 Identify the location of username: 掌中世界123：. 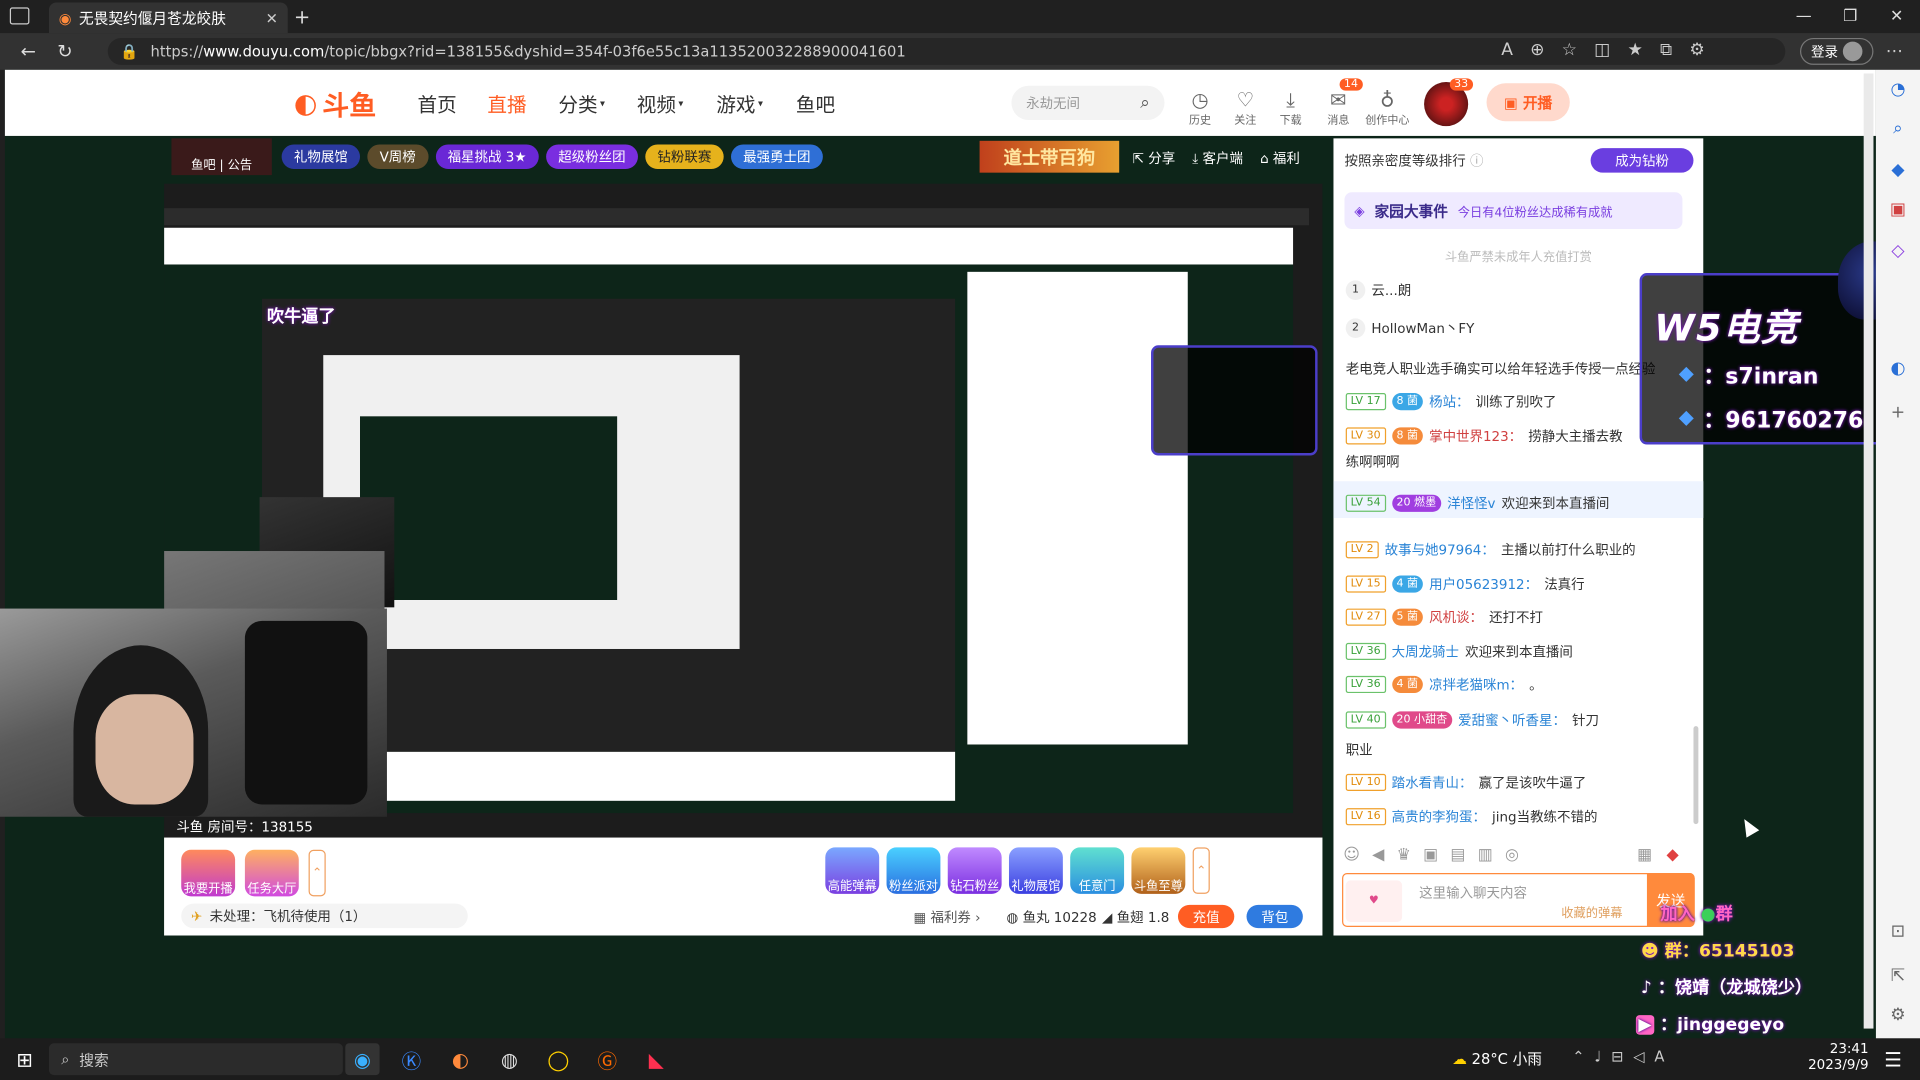
(1475, 436).